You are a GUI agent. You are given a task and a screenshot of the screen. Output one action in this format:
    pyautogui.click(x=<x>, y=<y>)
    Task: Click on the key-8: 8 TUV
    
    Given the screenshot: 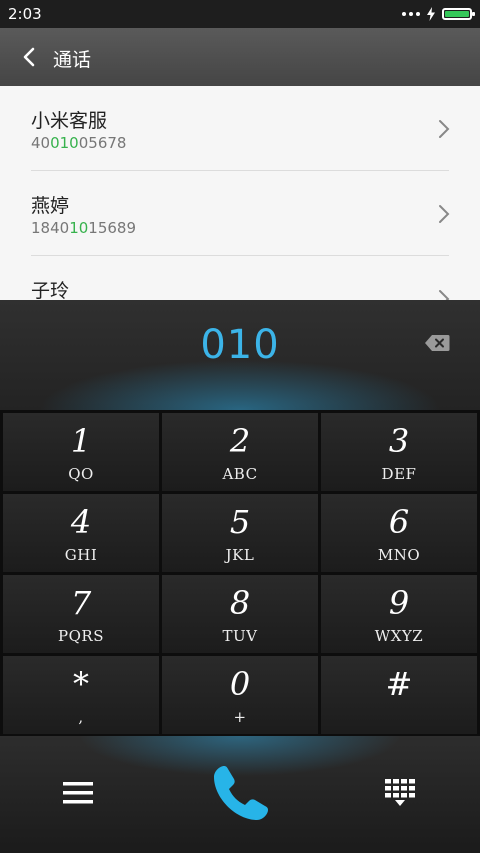 What is the action you would take?
    pyautogui.click(x=240, y=614)
    